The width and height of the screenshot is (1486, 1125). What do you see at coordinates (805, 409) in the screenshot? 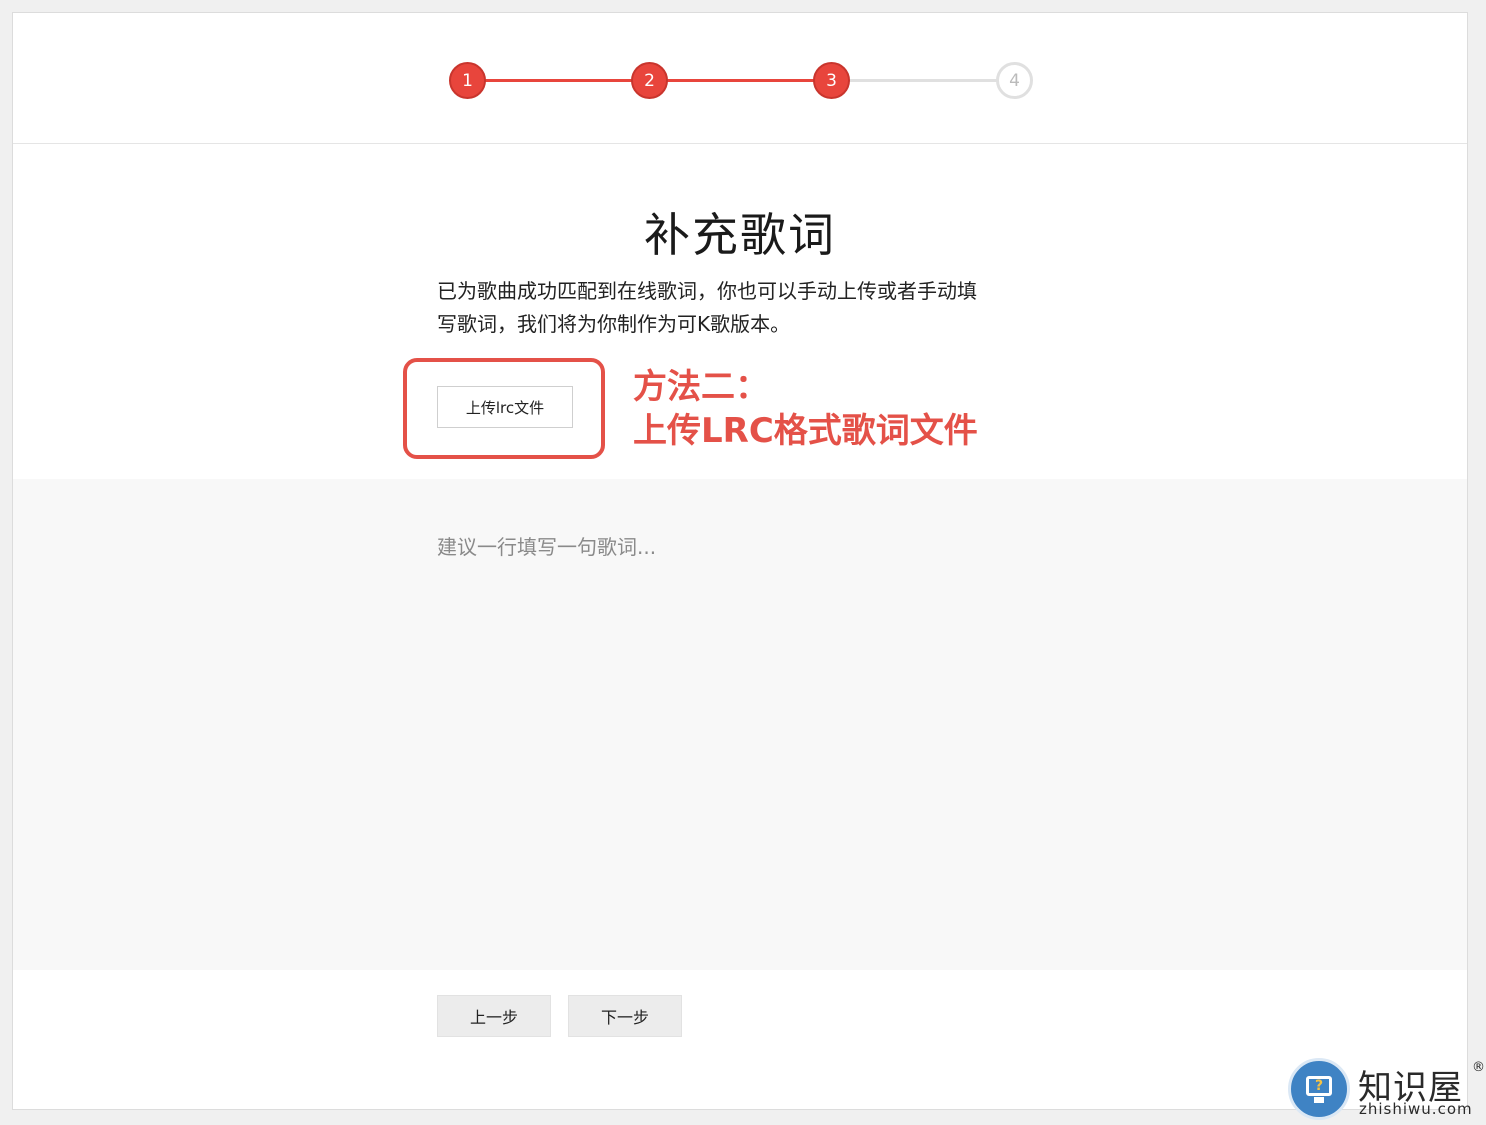
I see `annotation-callout: 方法二： 上传LRC格式歌词文件` at bounding box center [805, 409].